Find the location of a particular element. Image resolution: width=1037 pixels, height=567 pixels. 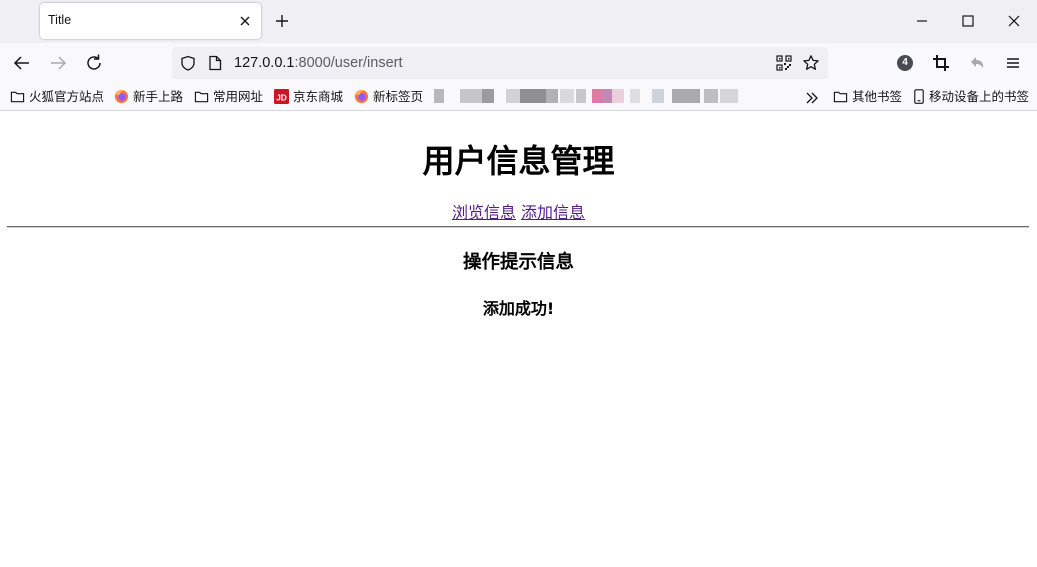

add-info-link: 添加信息 is located at coordinates (553, 212).